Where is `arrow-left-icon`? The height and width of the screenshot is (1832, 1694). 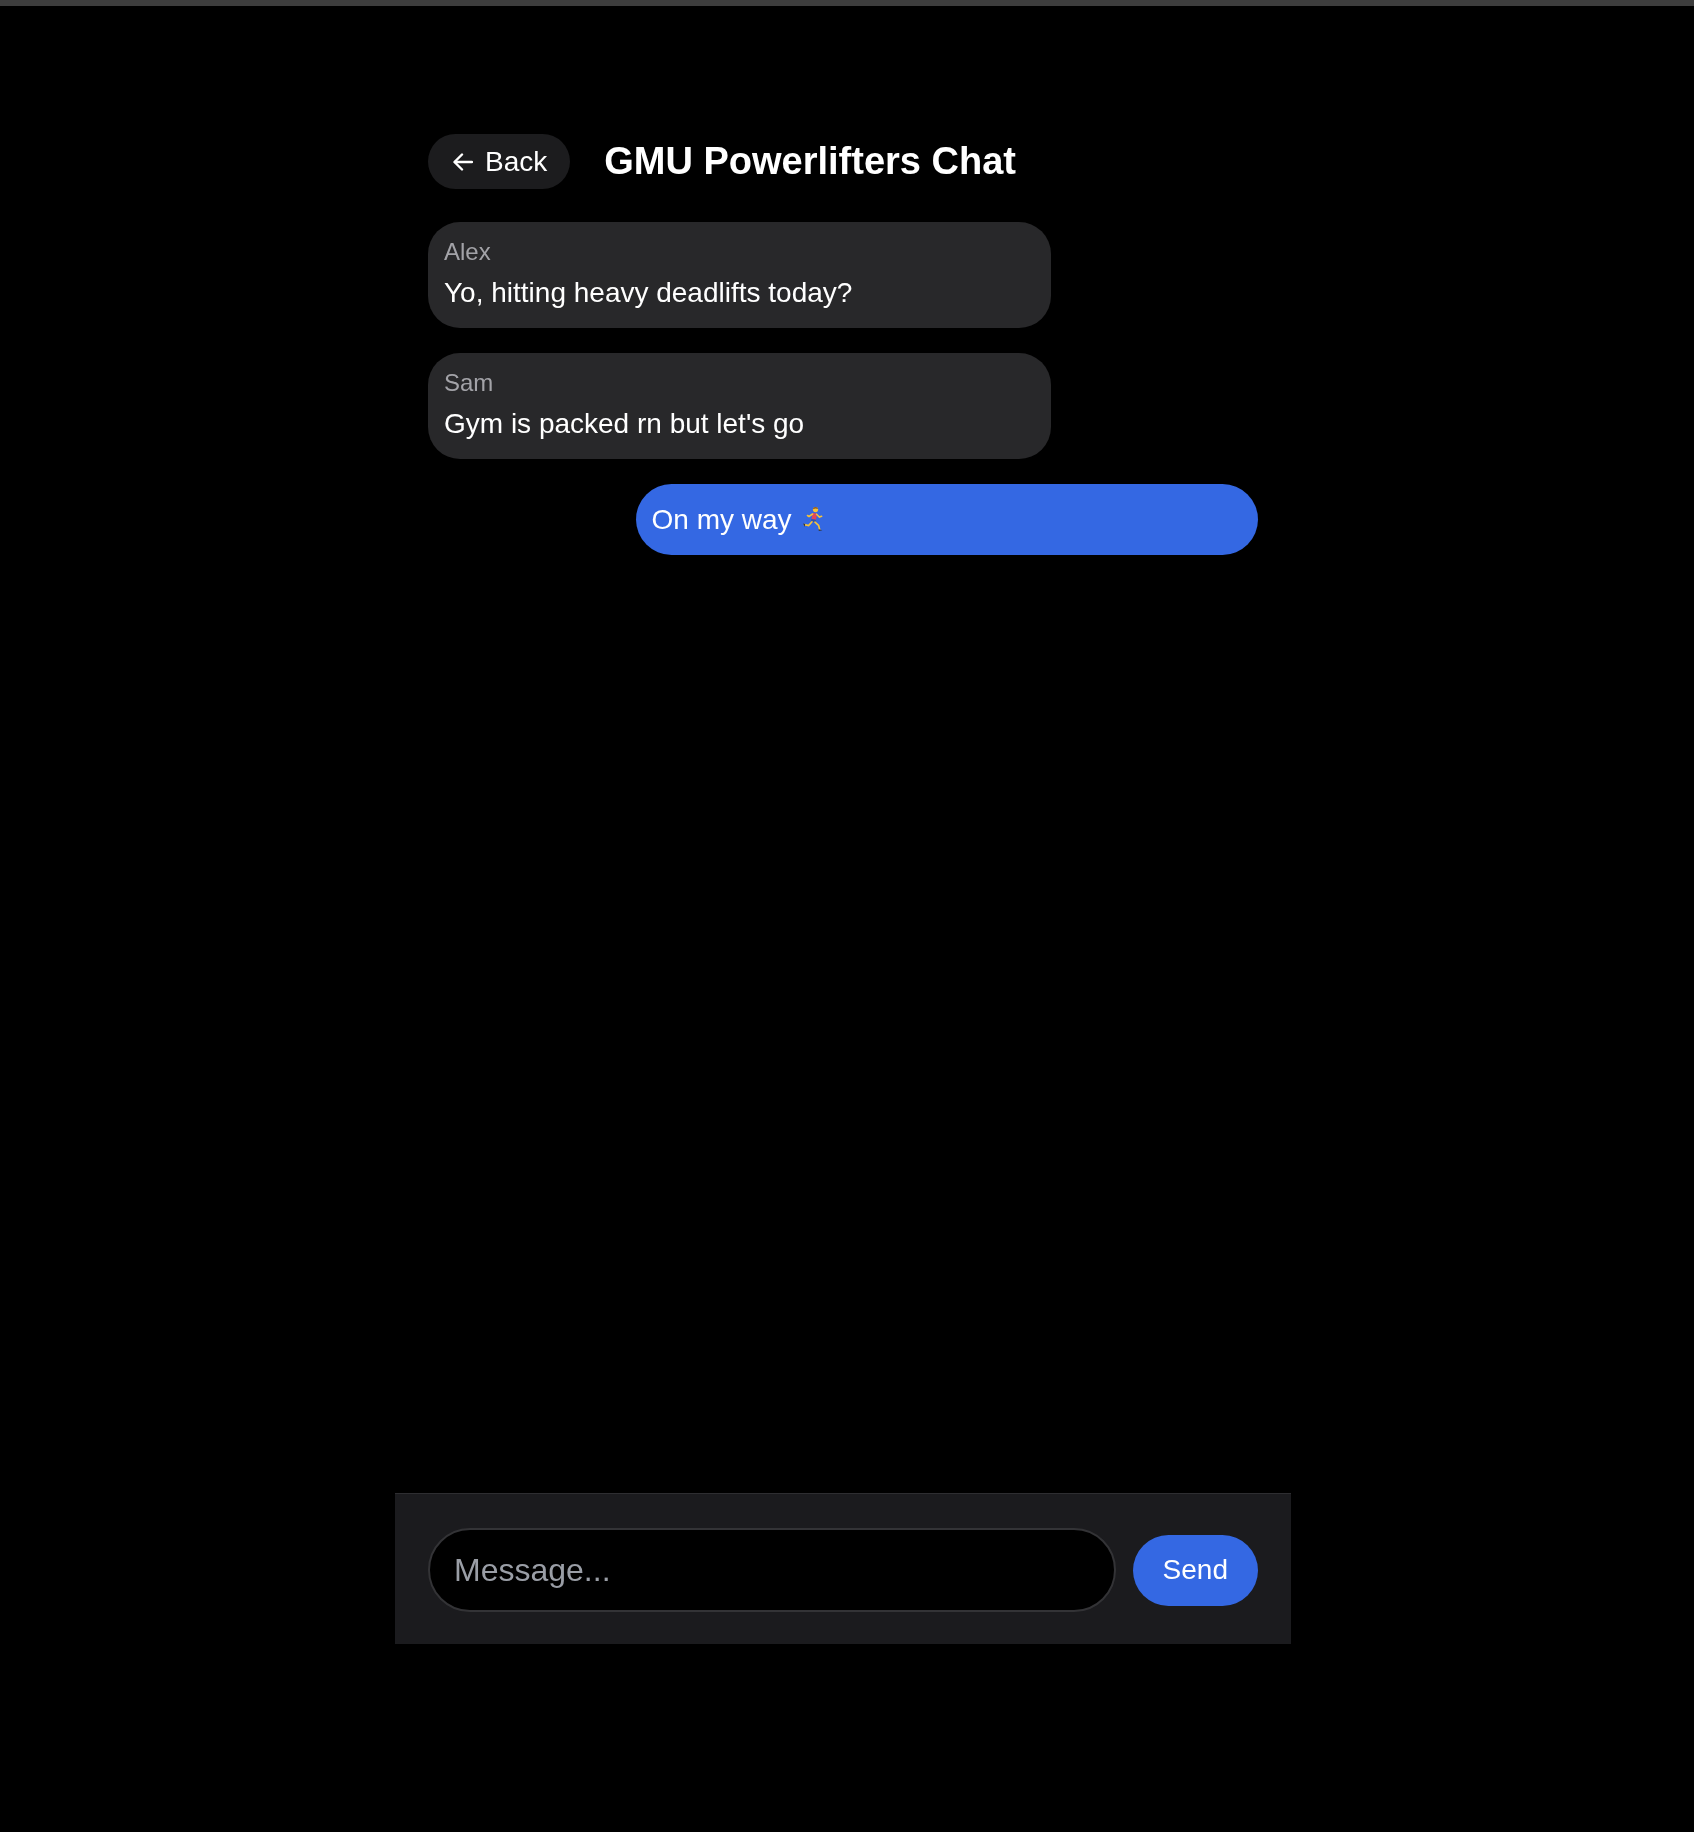 arrow-left-icon is located at coordinates (463, 161).